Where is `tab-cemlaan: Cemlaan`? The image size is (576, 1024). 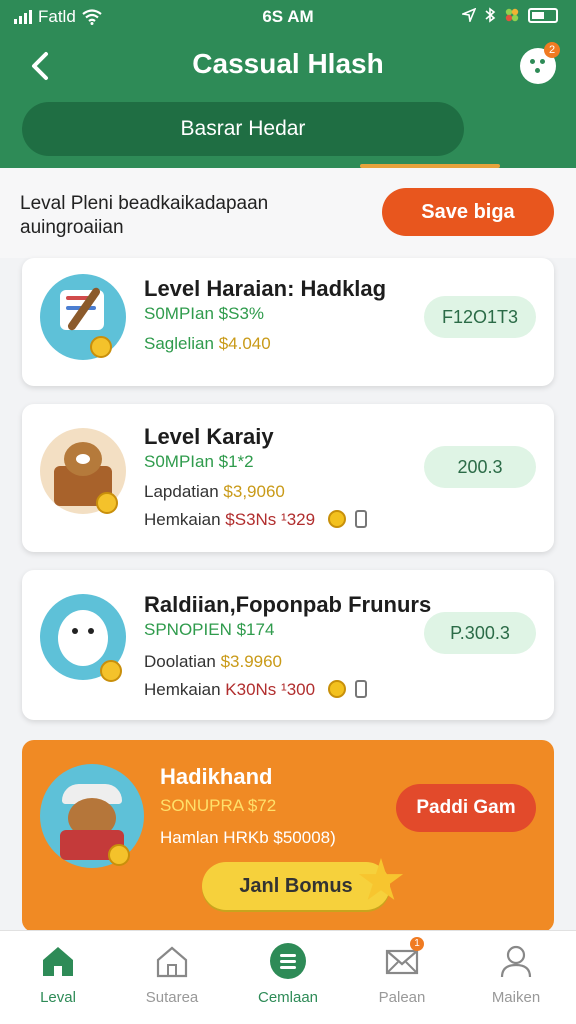 tab-cemlaan: Cemlaan is located at coordinates (288, 974).